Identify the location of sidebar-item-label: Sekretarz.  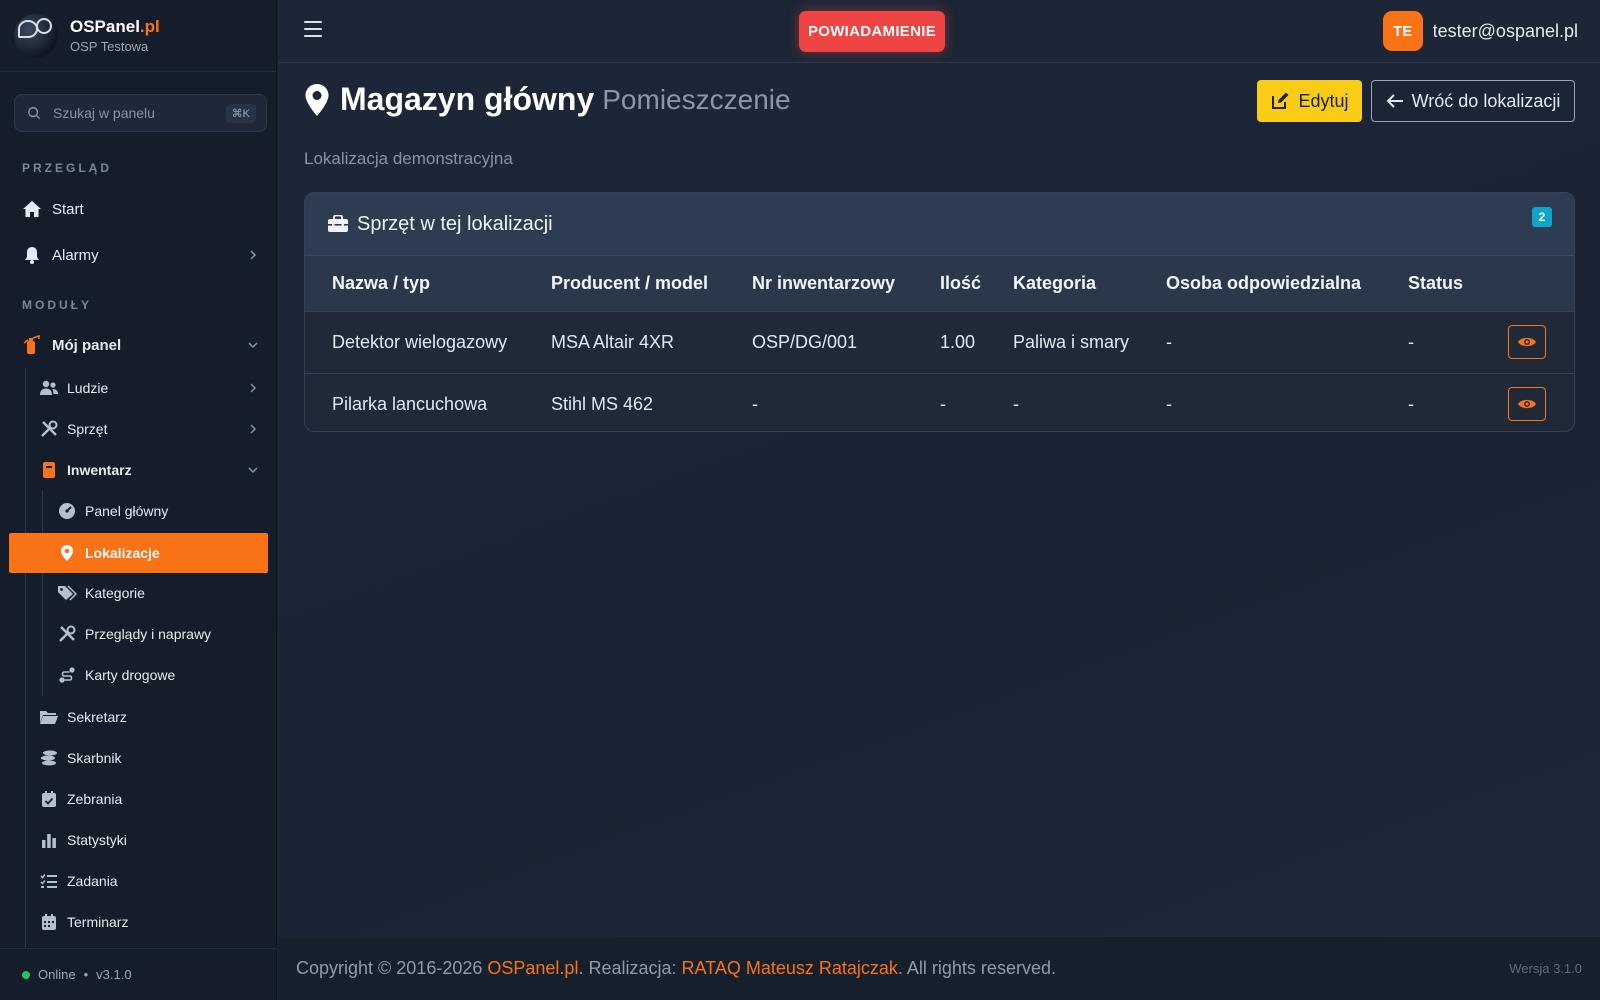
(97, 717).